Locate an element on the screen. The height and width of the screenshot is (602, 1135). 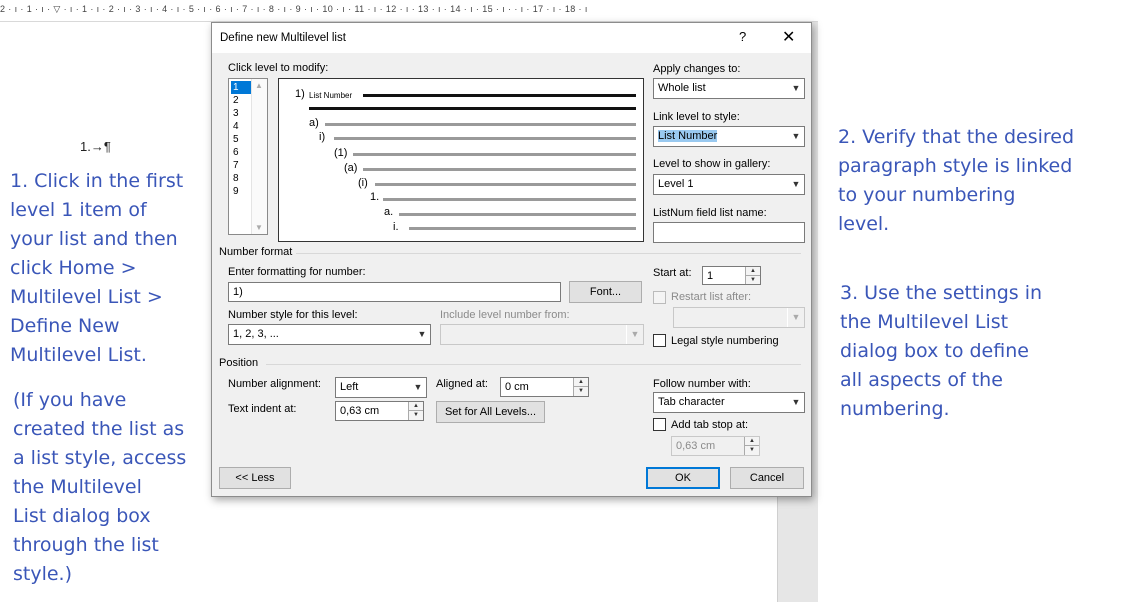
add-tab-stop-checkbox is located at coordinates (659, 424).